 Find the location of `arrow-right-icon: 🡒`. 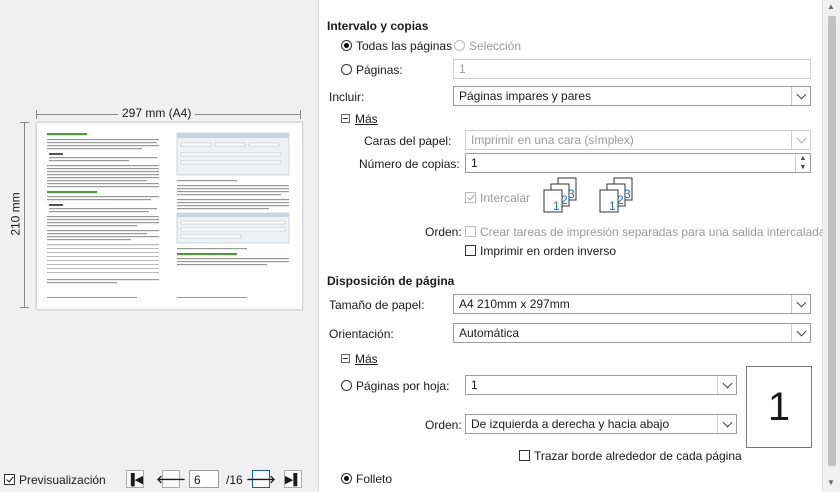

arrow-right-icon: 🡒 is located at coordinates (261, 480).